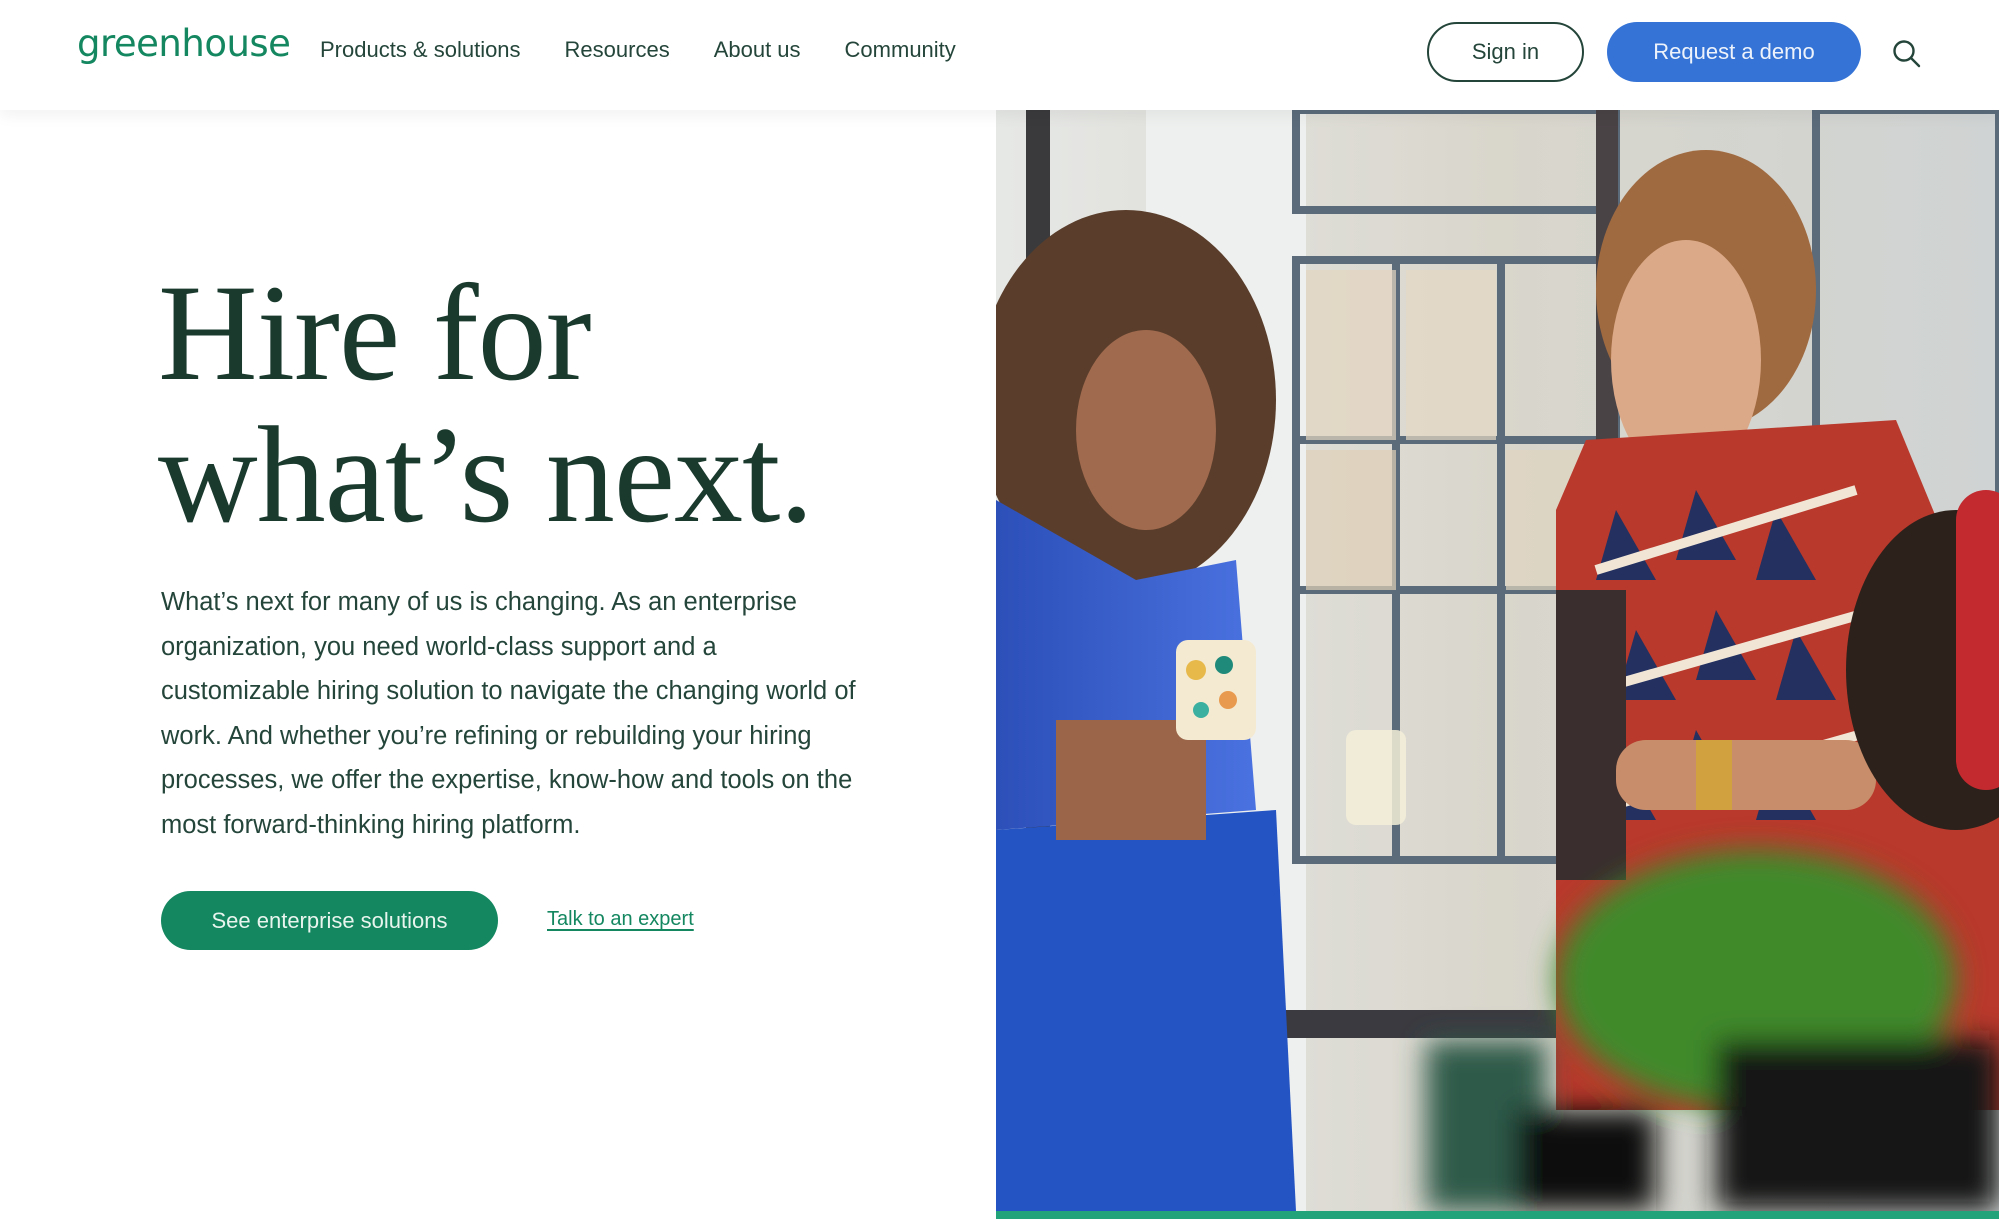  What do you see at coordinates (620, 919) in the screenshot?
I see `talk-to-expert-link: Talk to an expert` at bounding box center [620, 919].